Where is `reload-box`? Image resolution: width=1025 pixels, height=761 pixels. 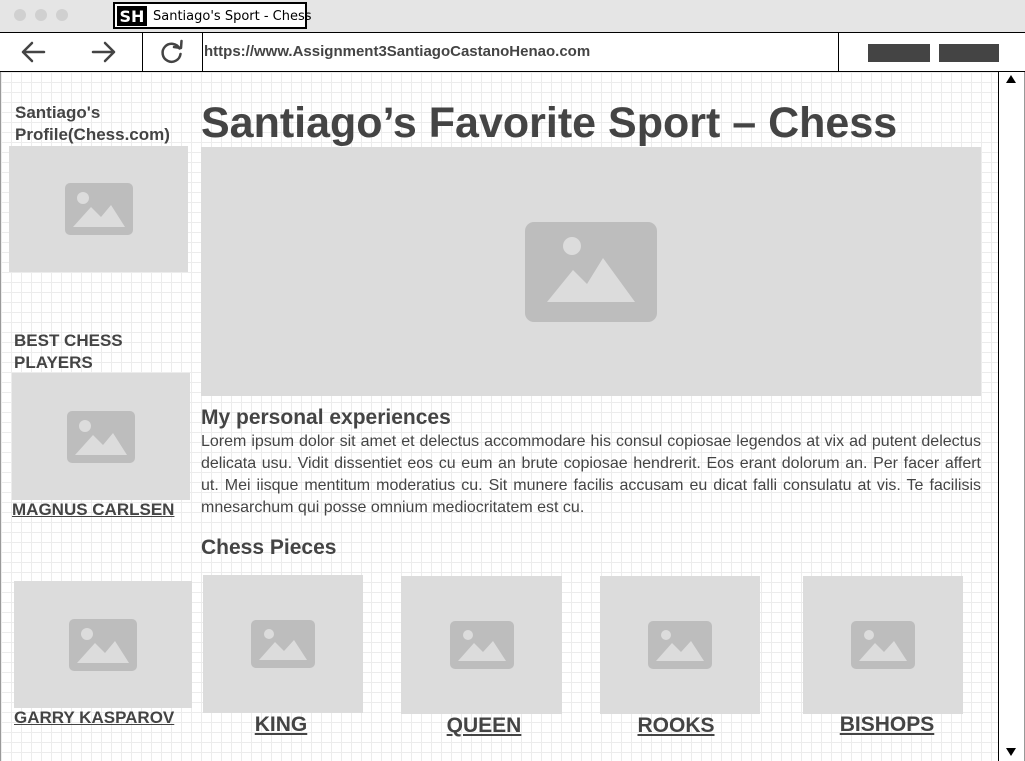
reload-box is located at coordinates (172, 52).